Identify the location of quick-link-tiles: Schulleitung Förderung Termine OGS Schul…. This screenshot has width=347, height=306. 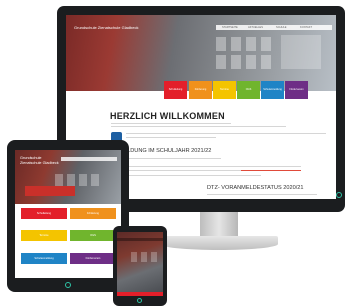
(237, 90).